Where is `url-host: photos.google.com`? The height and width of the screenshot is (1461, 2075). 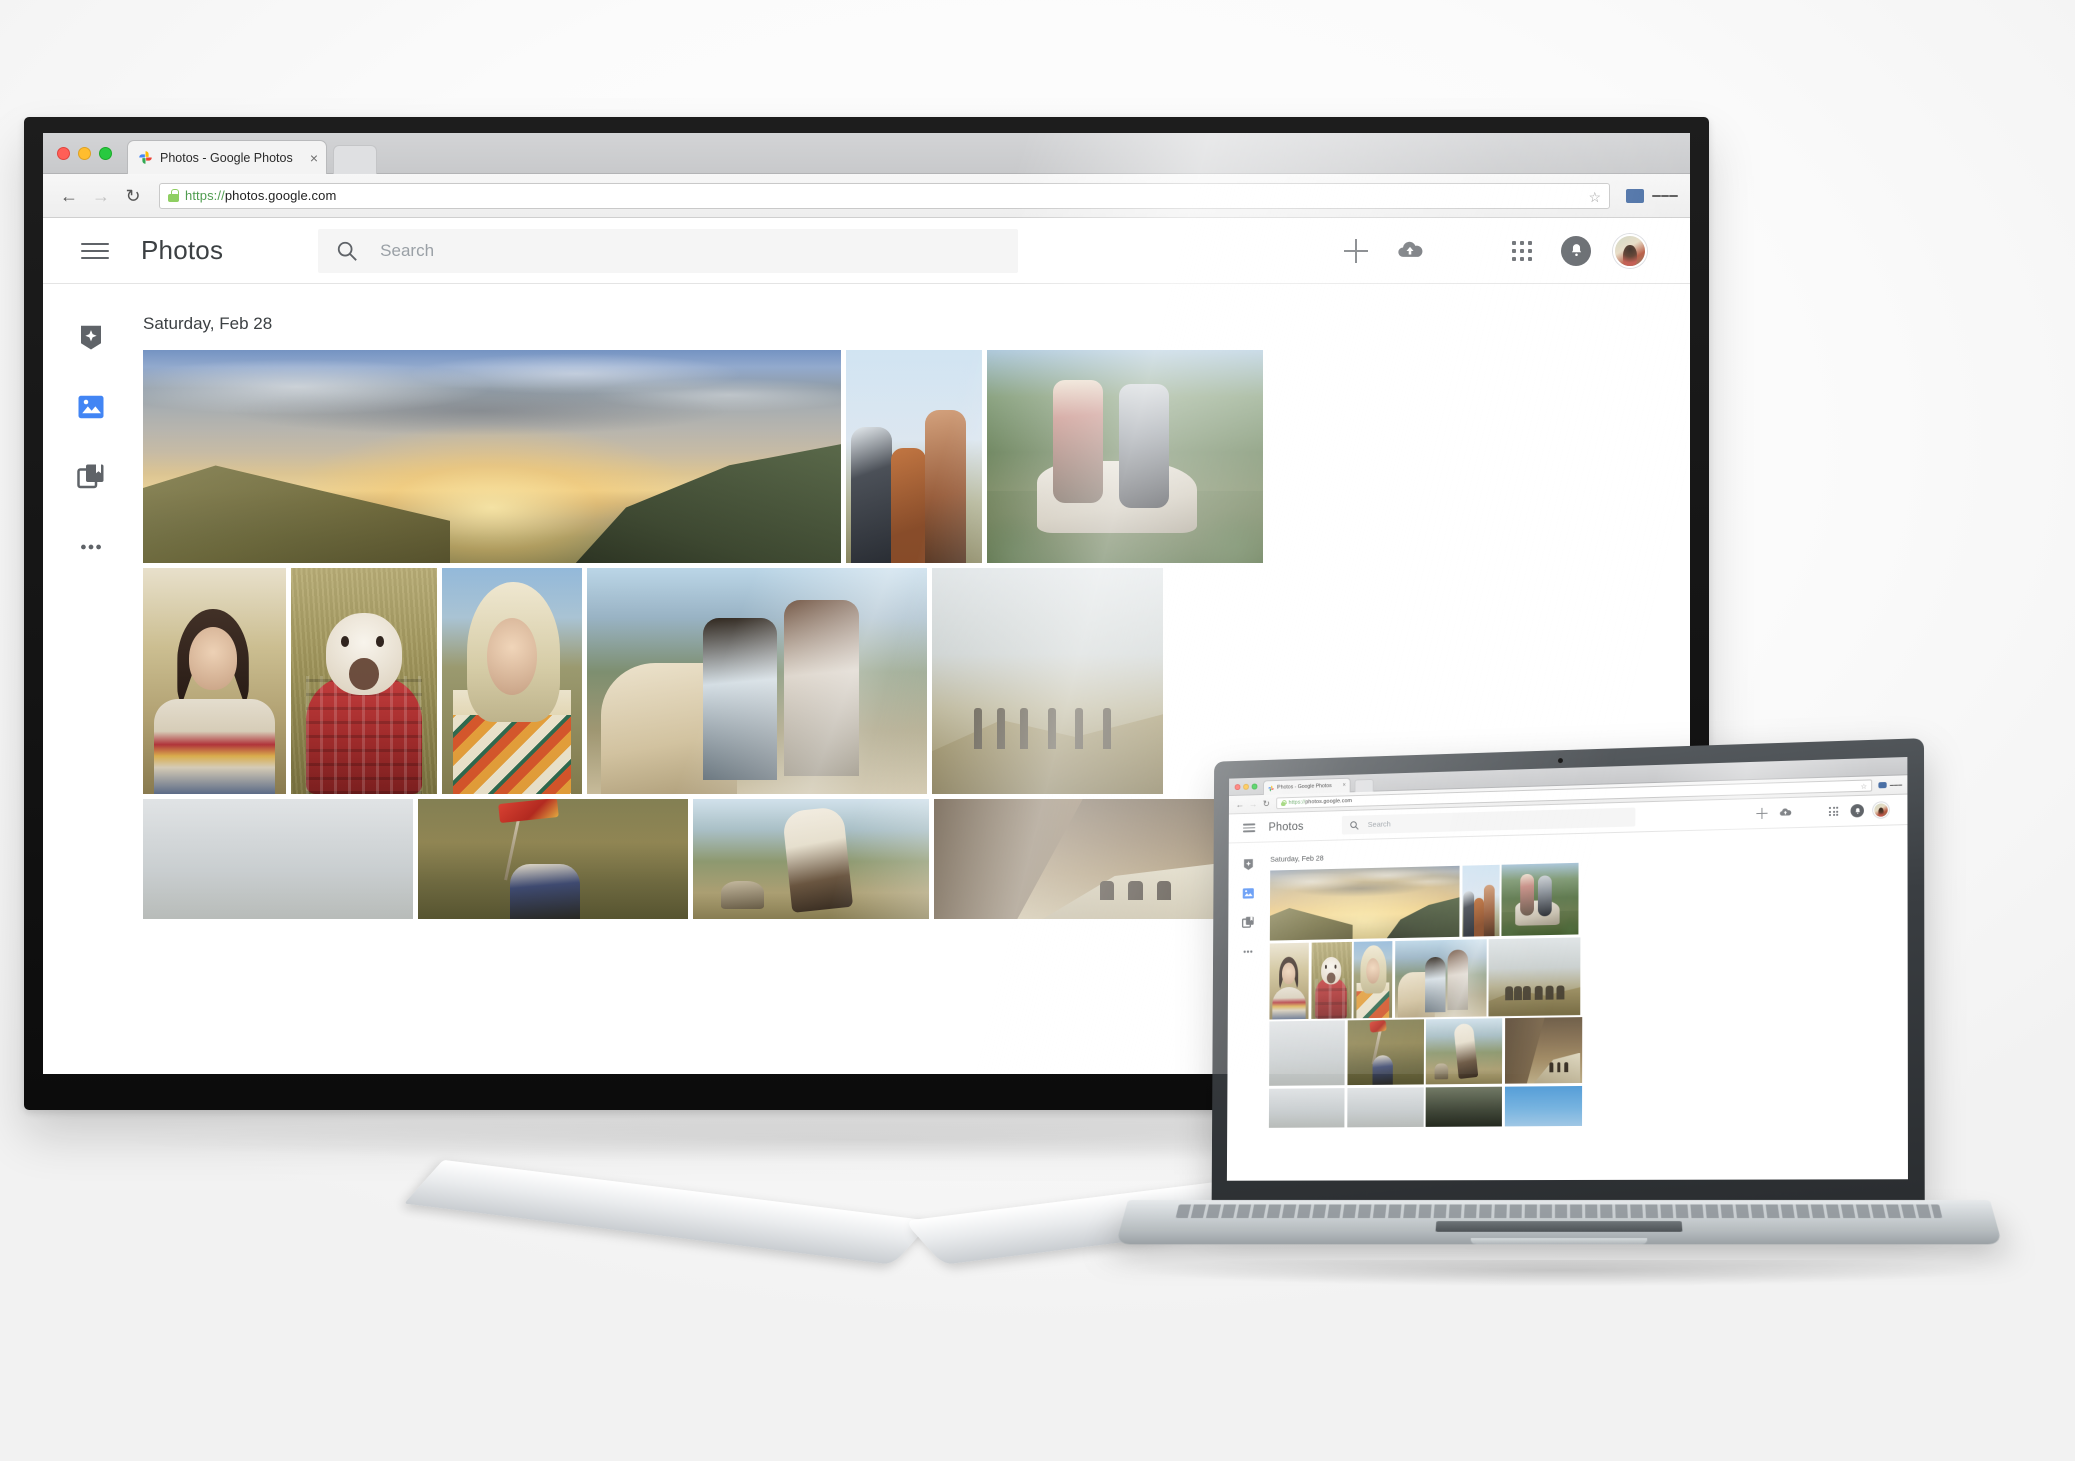 url-host: photos.google.com is located at coordinates (1329, 802).